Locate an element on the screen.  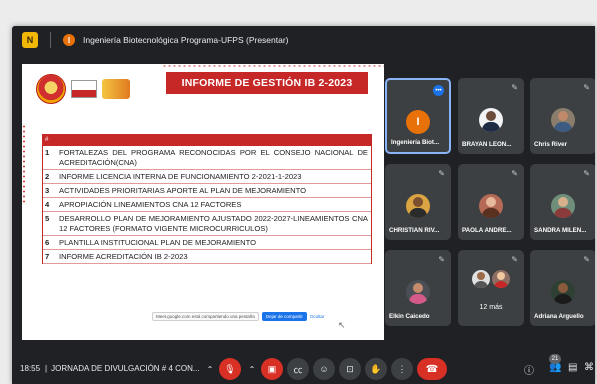
end-call-icon: ☎ is located at coordinates (432, 369).